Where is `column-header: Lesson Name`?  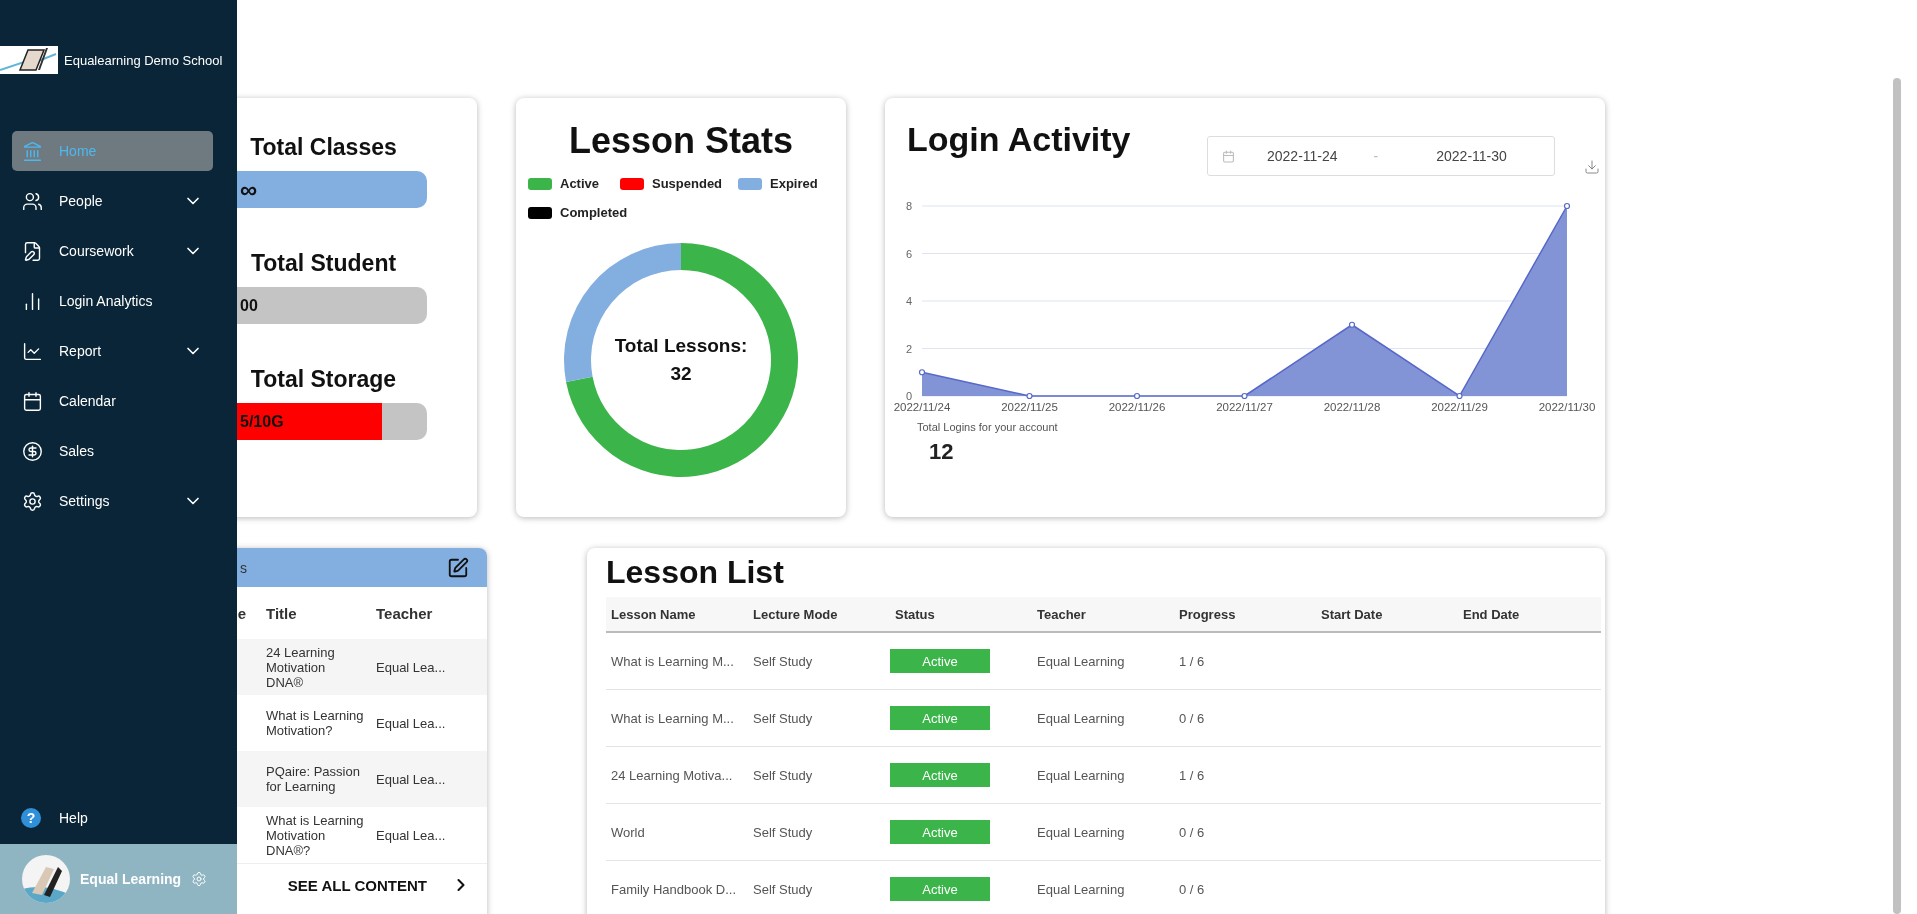 column-header: Lesson Name is located at coordinates (653, 614).